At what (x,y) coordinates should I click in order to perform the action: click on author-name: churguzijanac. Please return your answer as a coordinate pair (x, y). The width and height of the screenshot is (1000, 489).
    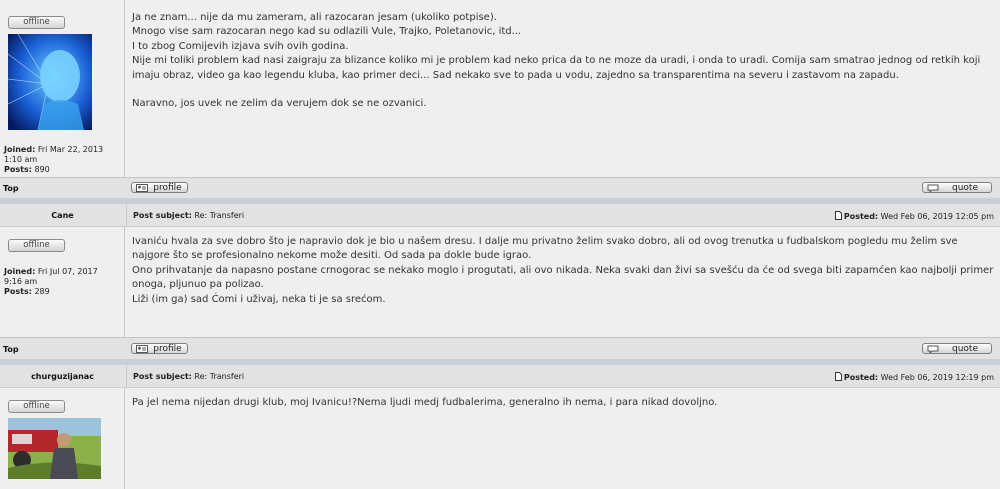
    Looking at the image, I should click on (62, 376).